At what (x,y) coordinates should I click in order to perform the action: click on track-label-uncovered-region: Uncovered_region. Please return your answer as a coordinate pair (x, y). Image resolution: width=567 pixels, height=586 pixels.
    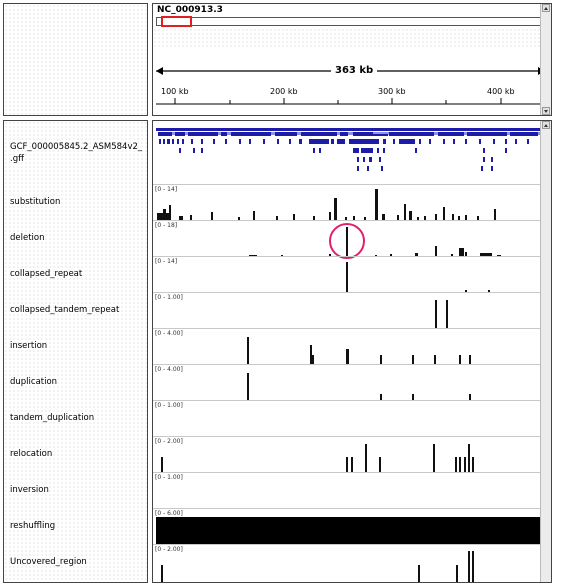
    Looking at the image, I should click on (48, 562).